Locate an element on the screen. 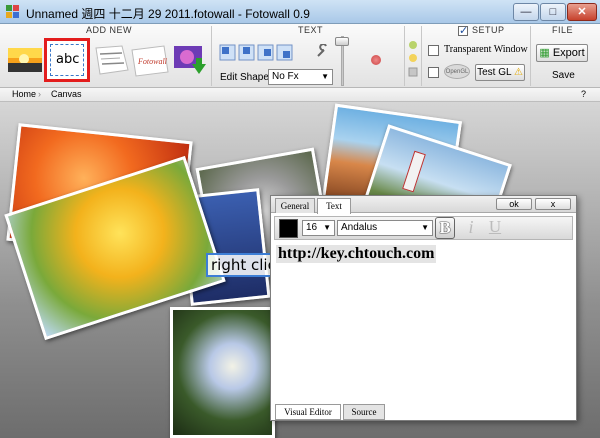 Image resolution: width=600 pixels, height=438 pixels. add-text-button: abc is located at coordinates (67, 60).